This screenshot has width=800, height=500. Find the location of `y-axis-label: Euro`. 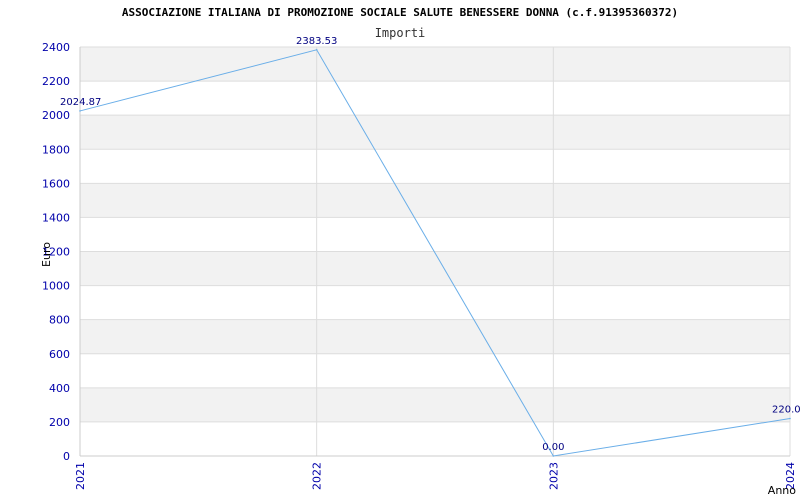

y-axis-label: Euro is located at coordinates (46, 254).